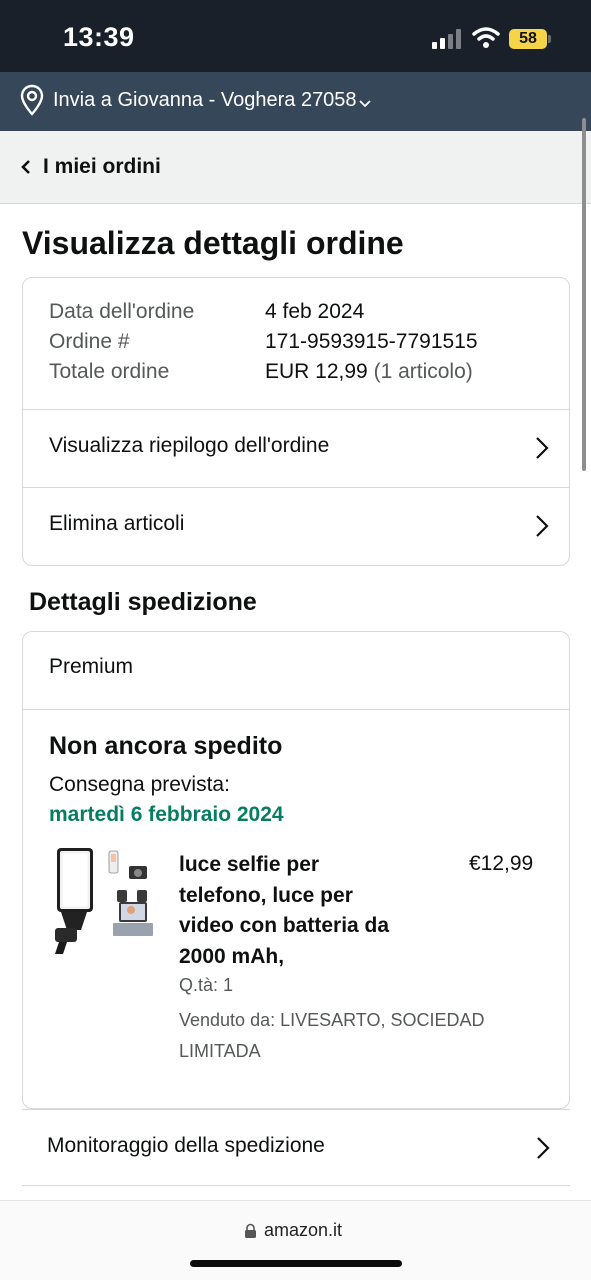 The image size is (591, 1280). I want to click on product-seller-line: LIMITADA, so click(220, 1050).